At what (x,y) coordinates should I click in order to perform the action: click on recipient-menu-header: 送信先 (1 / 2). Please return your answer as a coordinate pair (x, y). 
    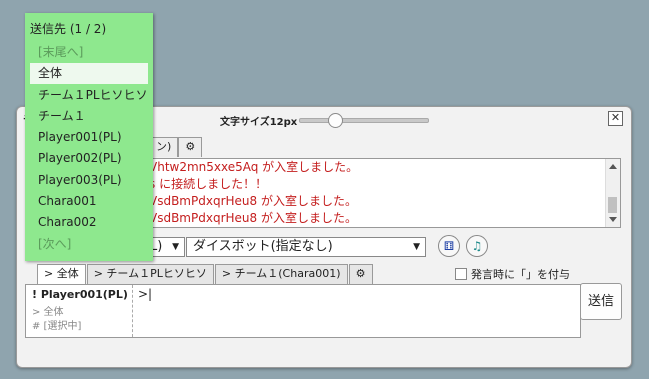
    Looking at the image, I should click on (68, 29).